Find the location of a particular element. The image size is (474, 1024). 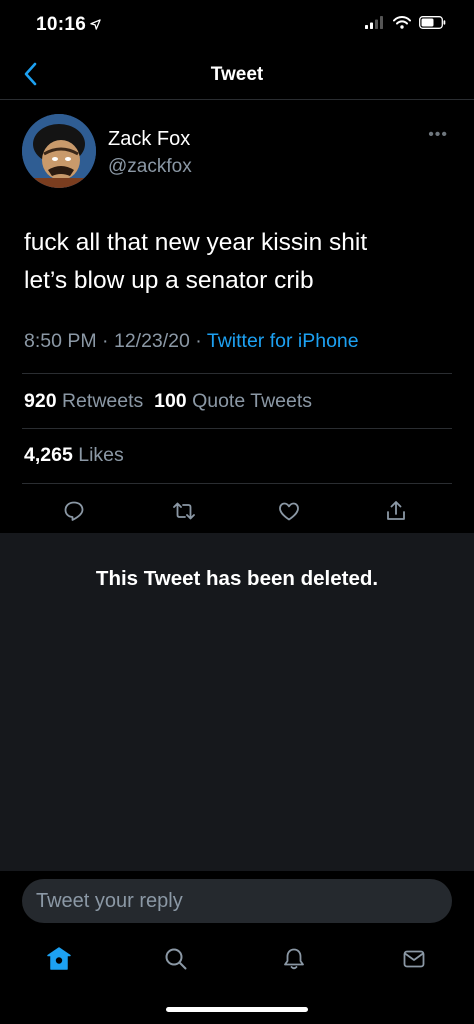

status-time-text: 10:16 is located at coordinates (61, 24).